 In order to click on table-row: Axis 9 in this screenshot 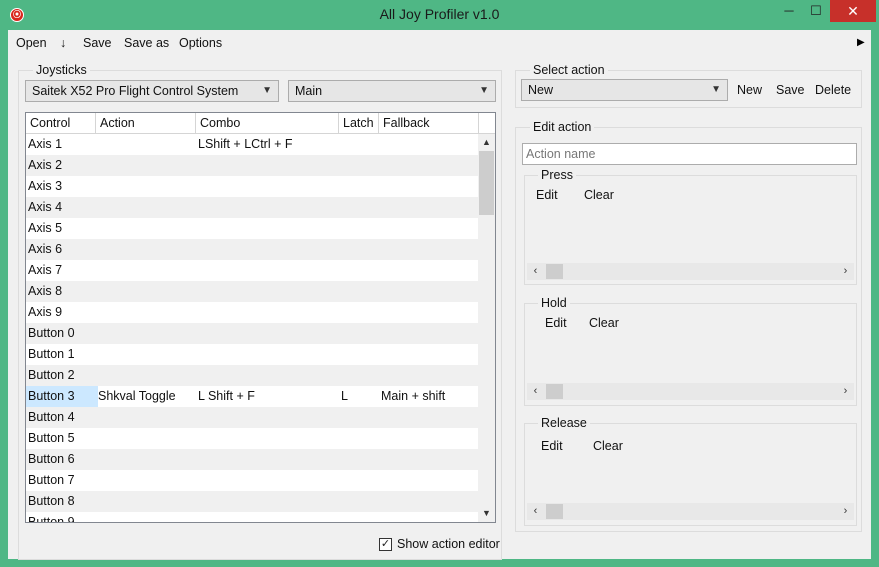, I will do `click(252, 312)`.